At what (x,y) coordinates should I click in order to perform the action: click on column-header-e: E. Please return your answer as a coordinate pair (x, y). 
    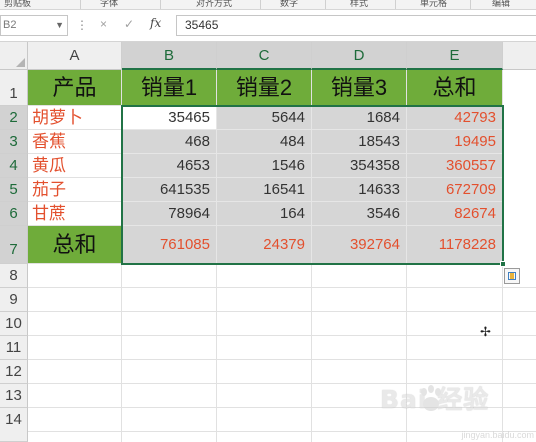
    Looking at the image, I should click on (455, 56).